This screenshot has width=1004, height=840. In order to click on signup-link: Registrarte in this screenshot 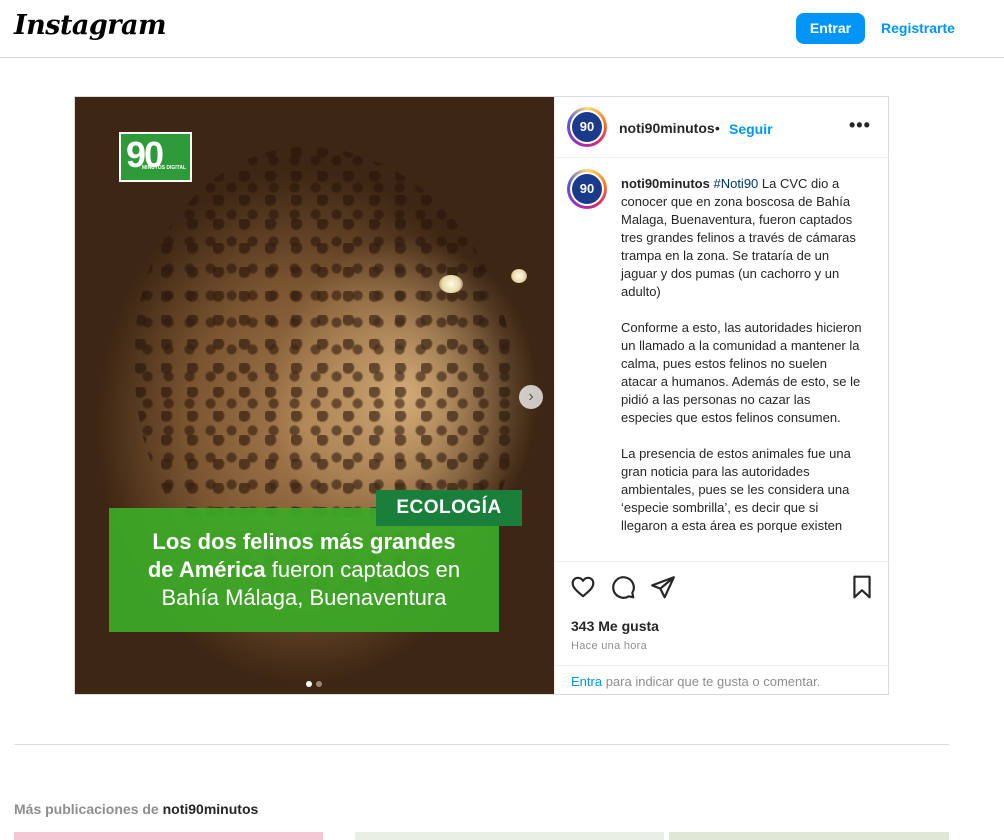, I will do `click(918, 28)`.